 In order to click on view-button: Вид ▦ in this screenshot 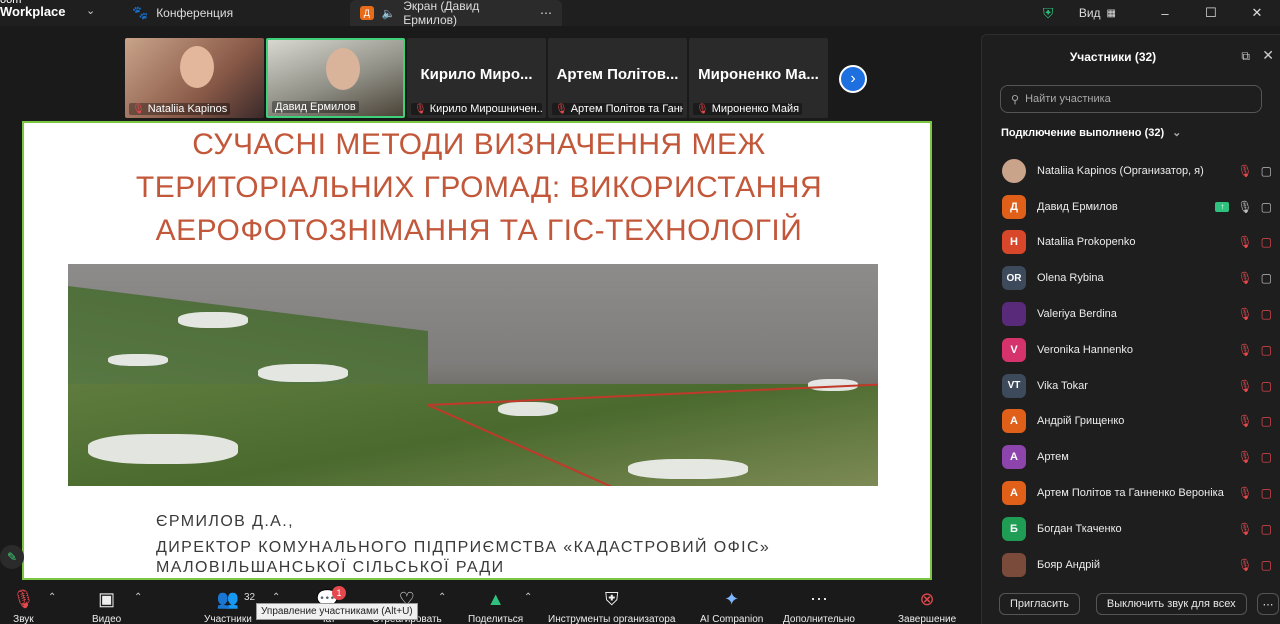, I will do `click(1097, 13)`.